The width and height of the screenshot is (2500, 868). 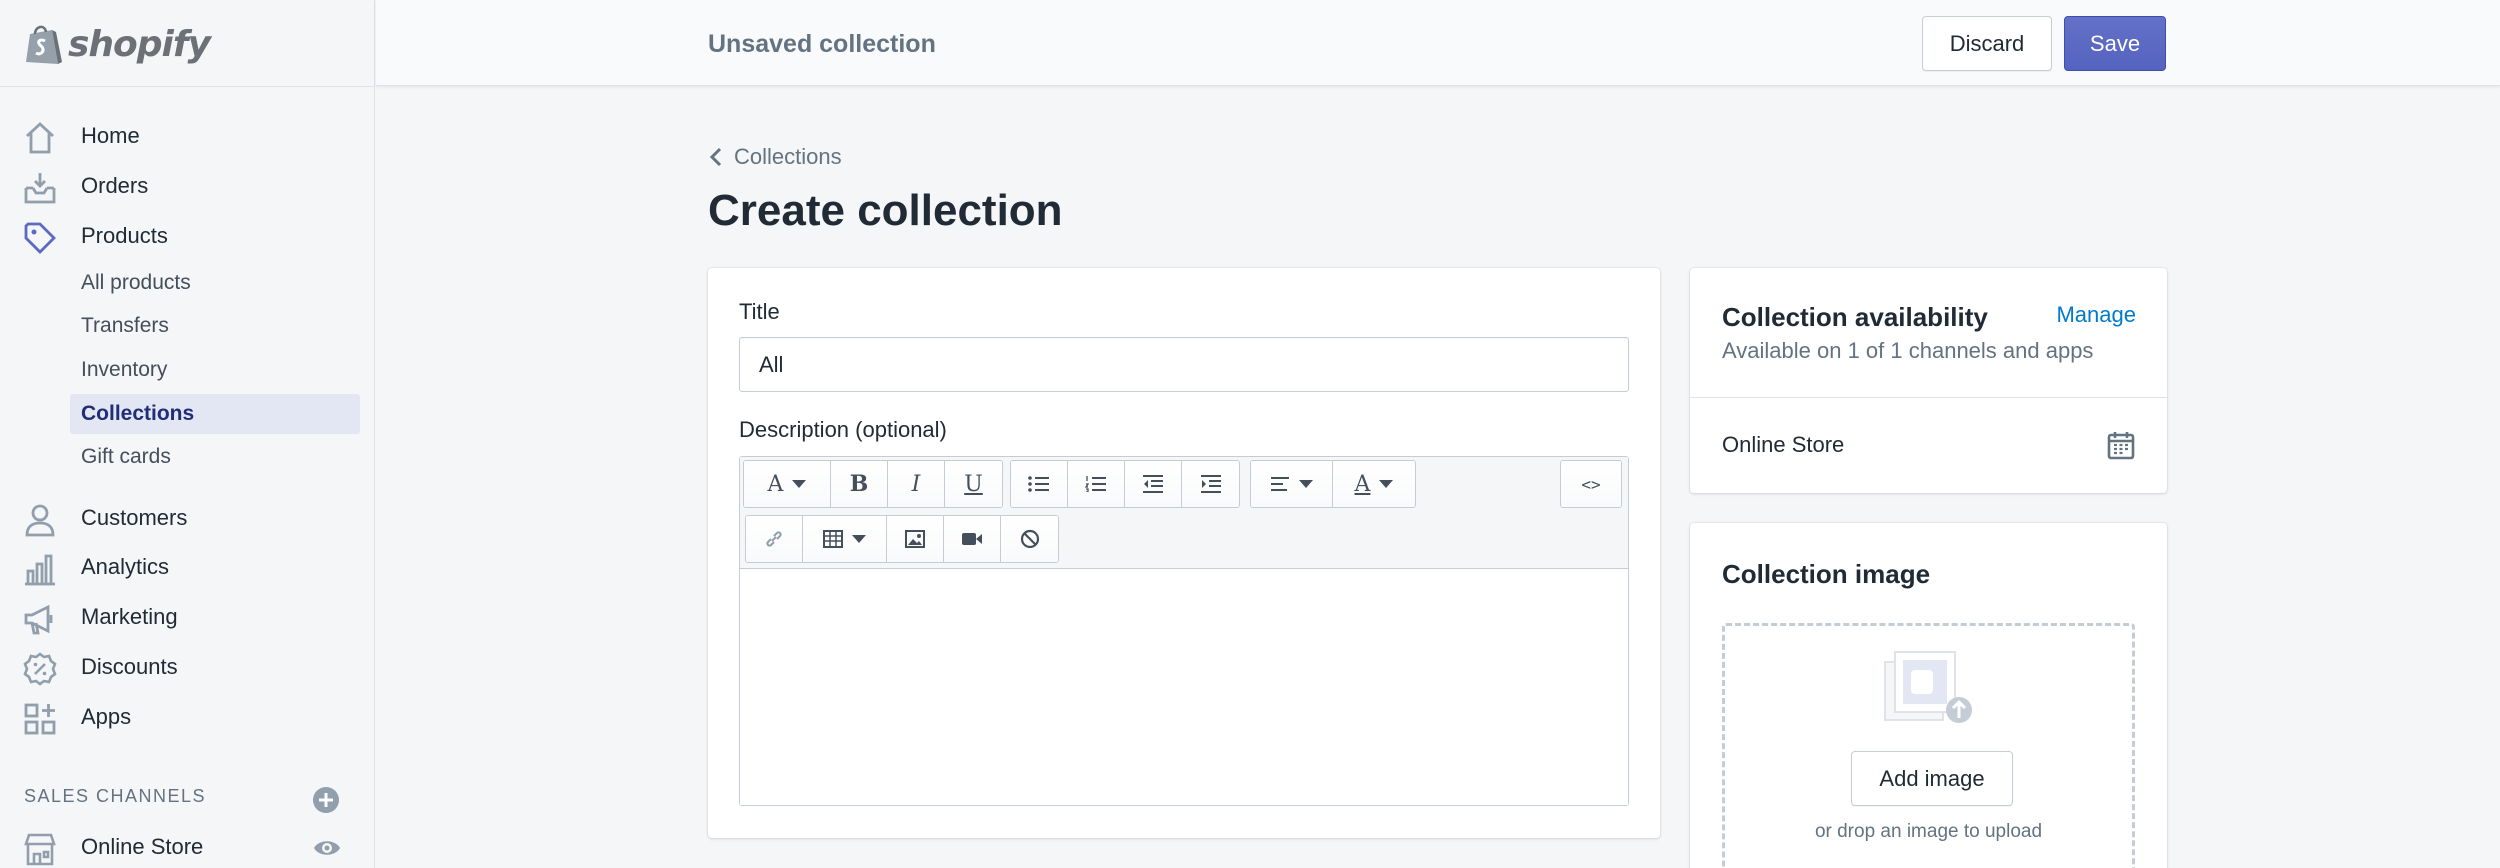 I want to click on nav-analytics-label: Analytics, so click(x=125, y=566).